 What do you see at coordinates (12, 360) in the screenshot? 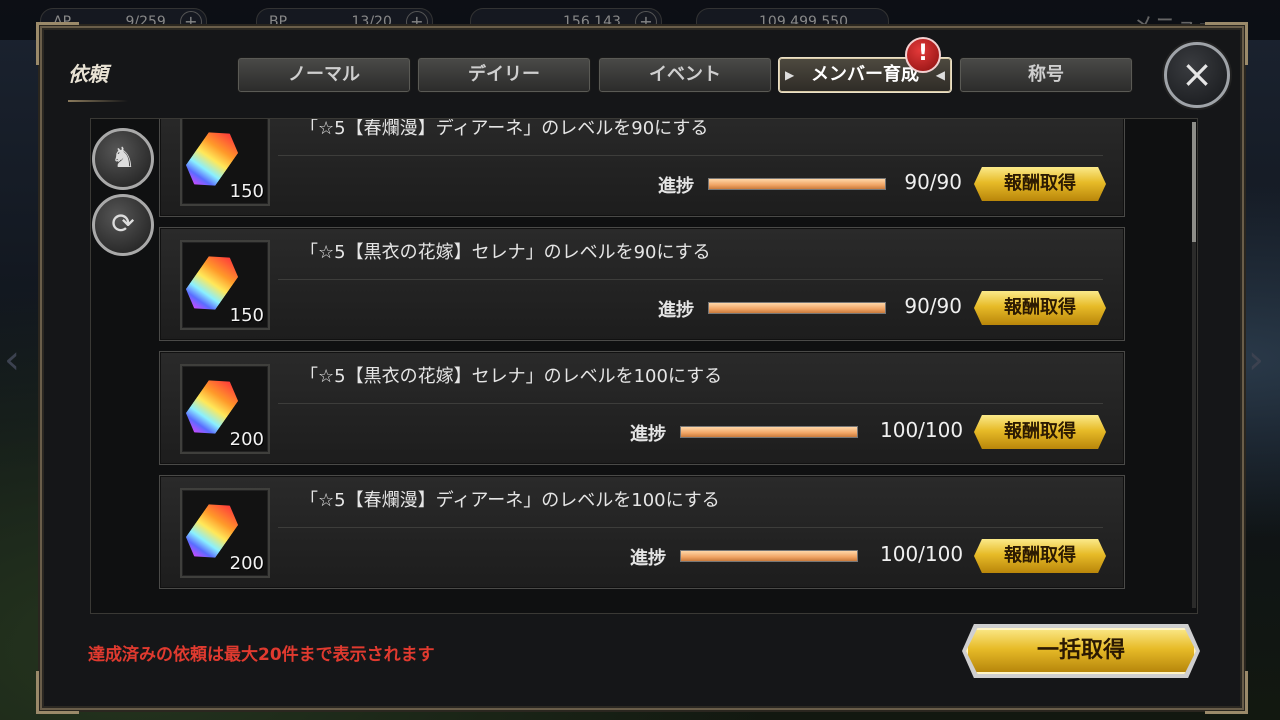
I see `left-arrow-icon: ‹` at bounding box center [12, 360].